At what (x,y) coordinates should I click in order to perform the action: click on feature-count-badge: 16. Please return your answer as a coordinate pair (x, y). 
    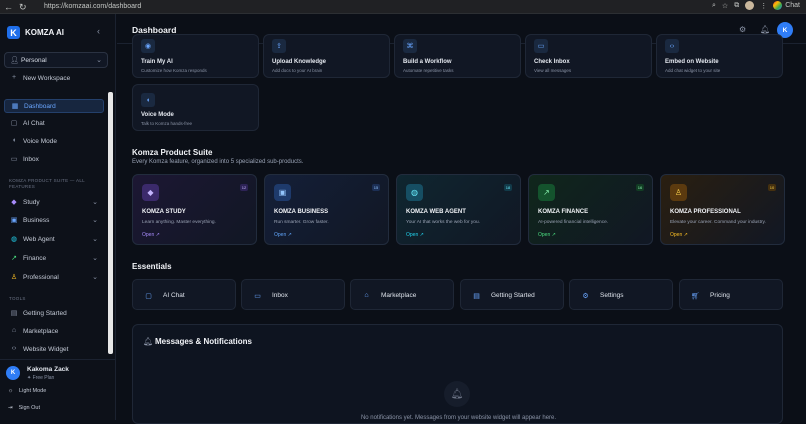
    Looking at the image, I should click on (640, 187).